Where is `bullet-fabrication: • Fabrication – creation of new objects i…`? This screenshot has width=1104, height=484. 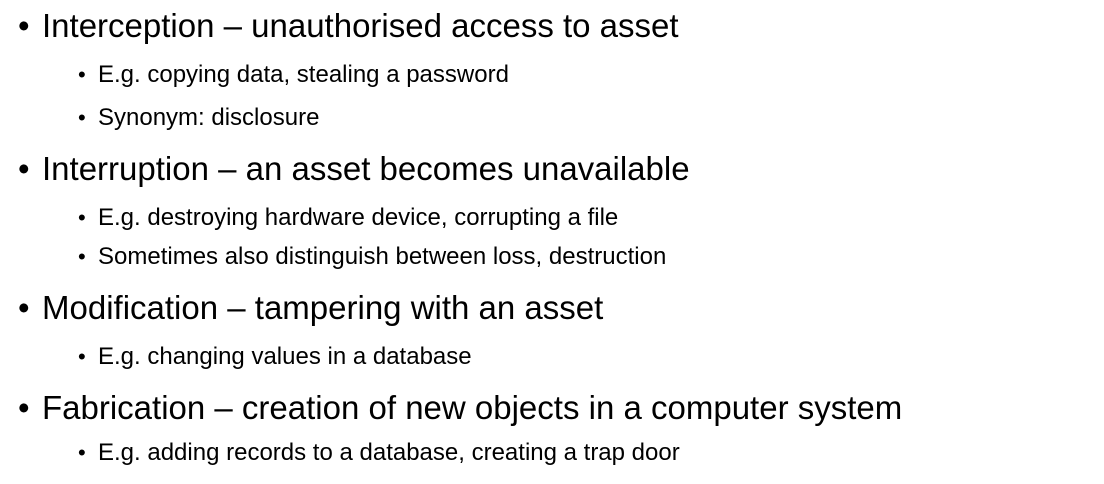 bullet-fabrication: • Fabrication – creation of new objects i… is located at coordinates (460, 408).